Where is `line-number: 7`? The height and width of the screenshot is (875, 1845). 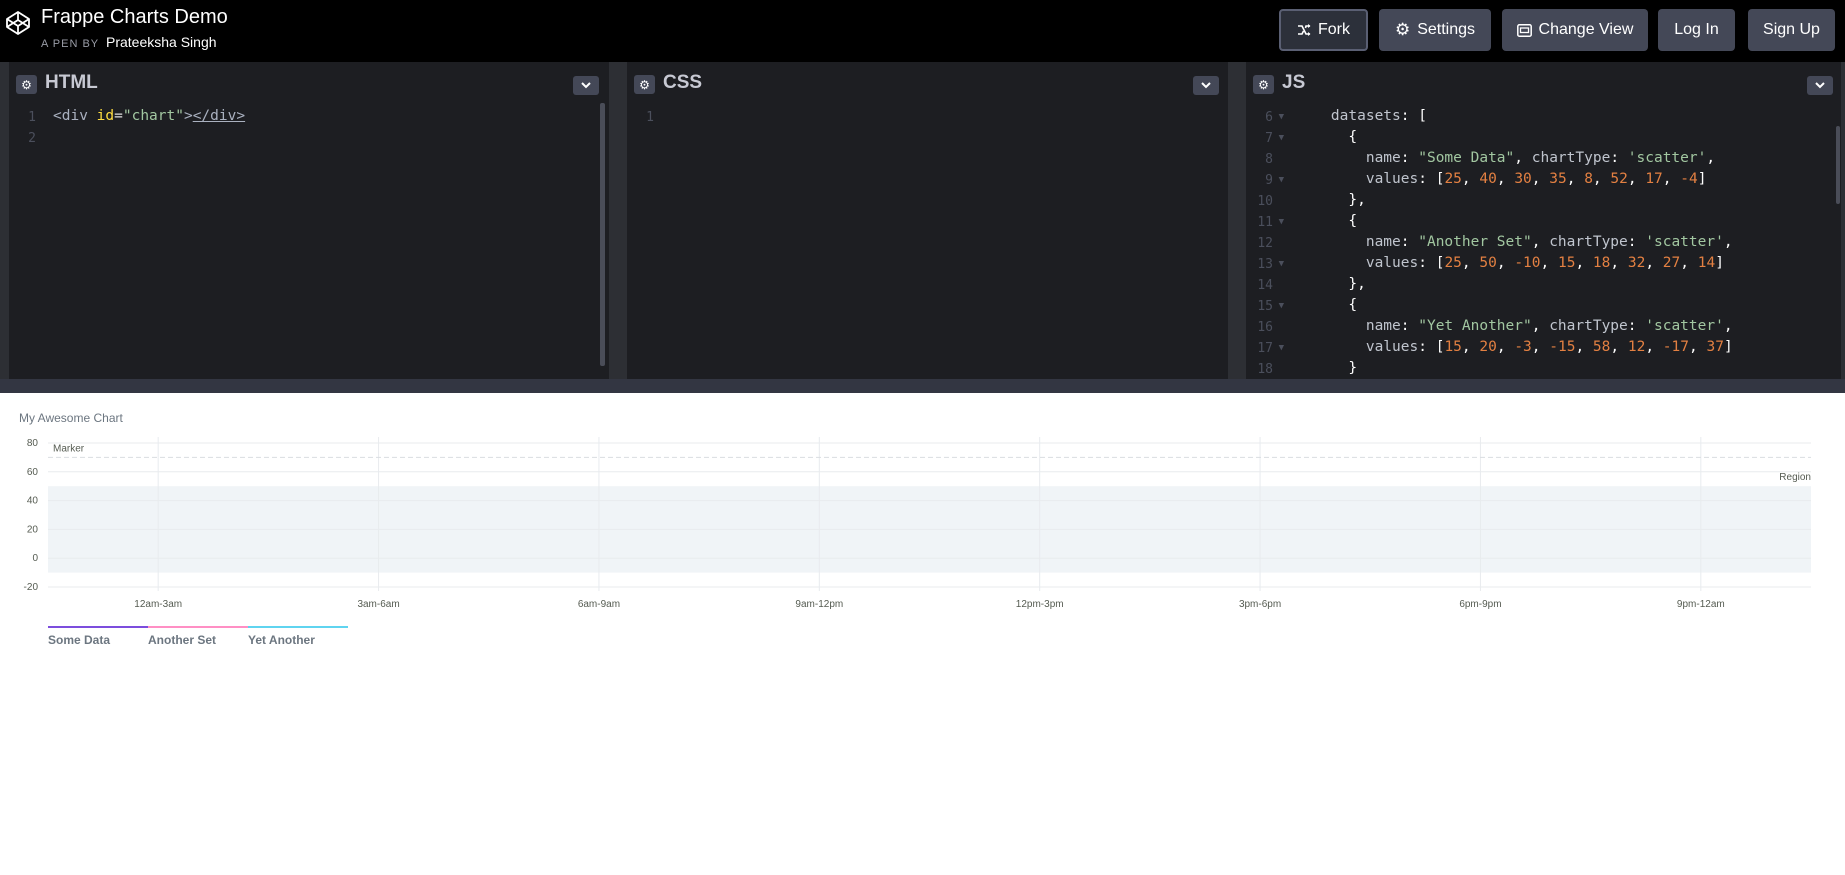 line-number: 7 is located at coordinates (1269, 138).